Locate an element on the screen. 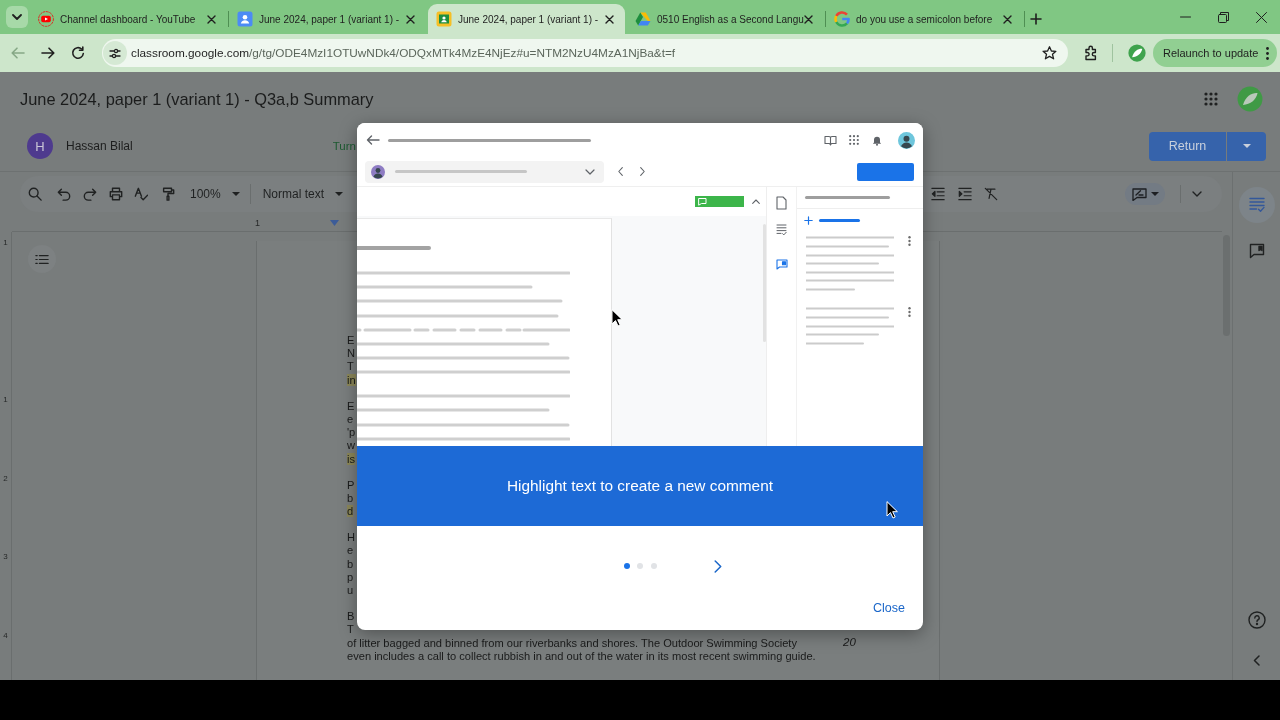 This screenshot has width=1280, height=720. line-number: 20 is located at coordinates (849, 642).